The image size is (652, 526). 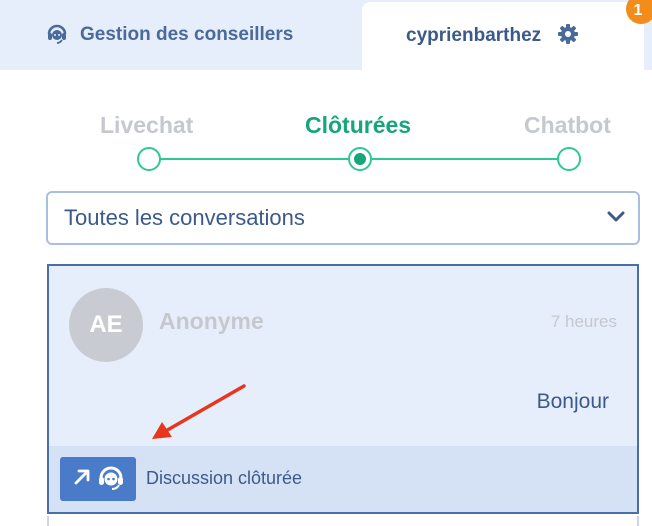 I want to click on step-livechat: Livechat, so click(x=146, y=125).